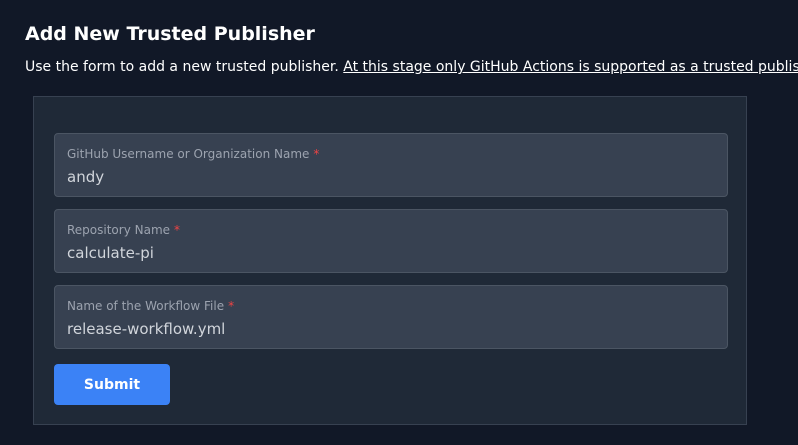 The width and height of the screenshot is (798, 445). I want to click on workflow-file-input, so click(387, 329).